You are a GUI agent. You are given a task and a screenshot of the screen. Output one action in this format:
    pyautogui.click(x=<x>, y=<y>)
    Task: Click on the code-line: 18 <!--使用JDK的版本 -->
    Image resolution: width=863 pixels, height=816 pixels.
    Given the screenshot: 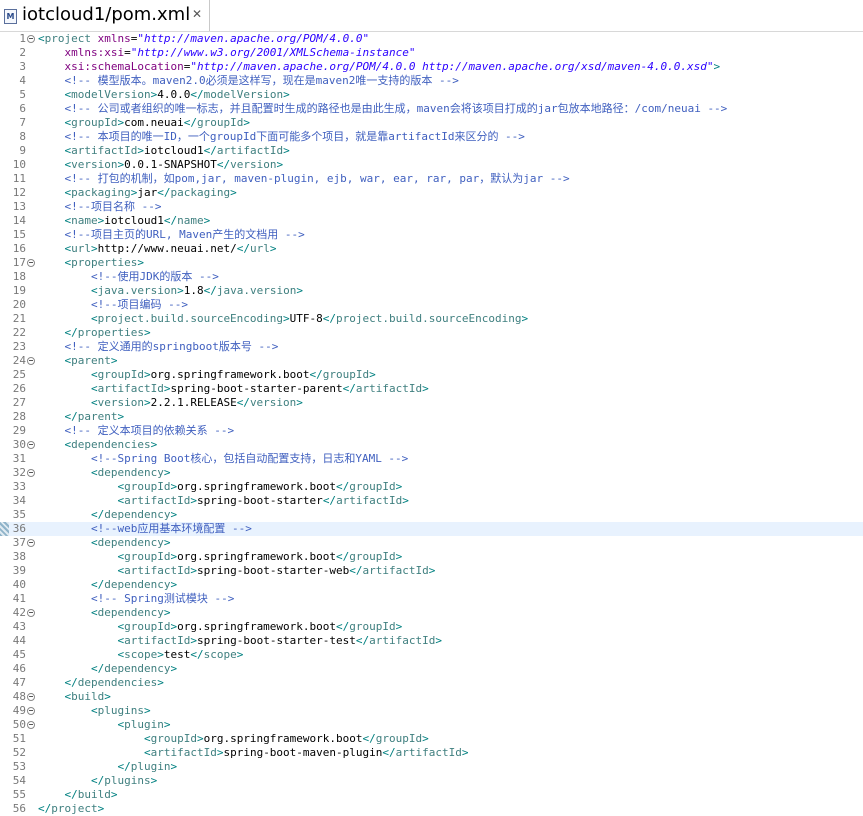 What is the action you would take?
    pyautogui.click(x=431, y=277)
    